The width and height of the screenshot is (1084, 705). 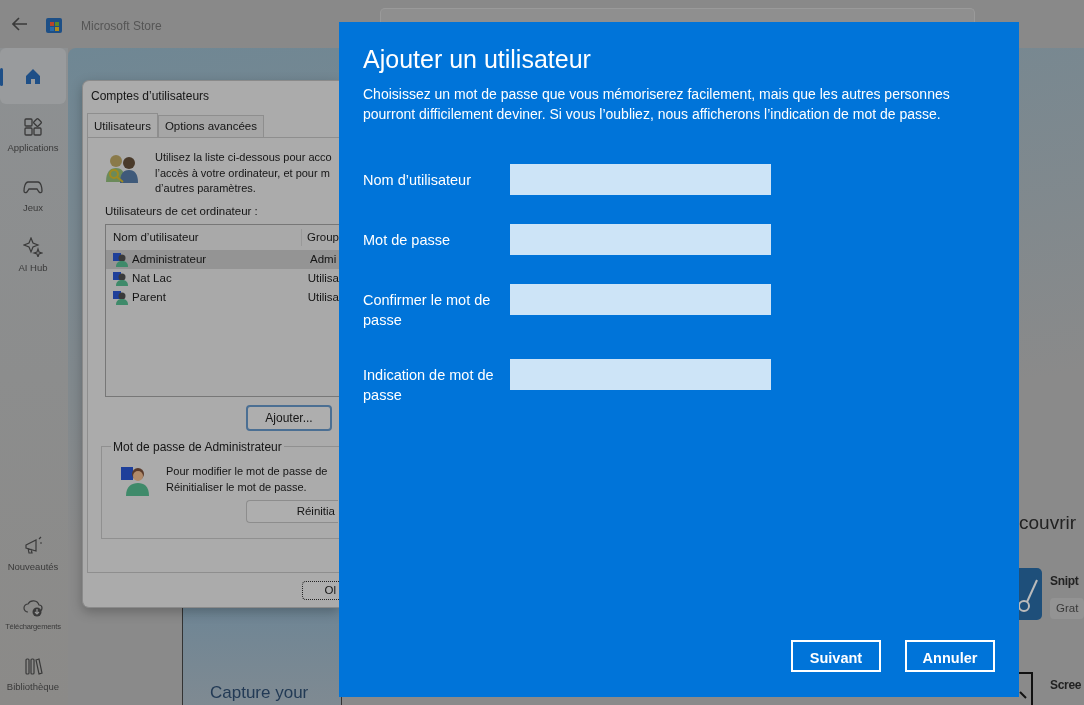 I want to click on cancel-button: Annuler, so click(x=950, y=656).